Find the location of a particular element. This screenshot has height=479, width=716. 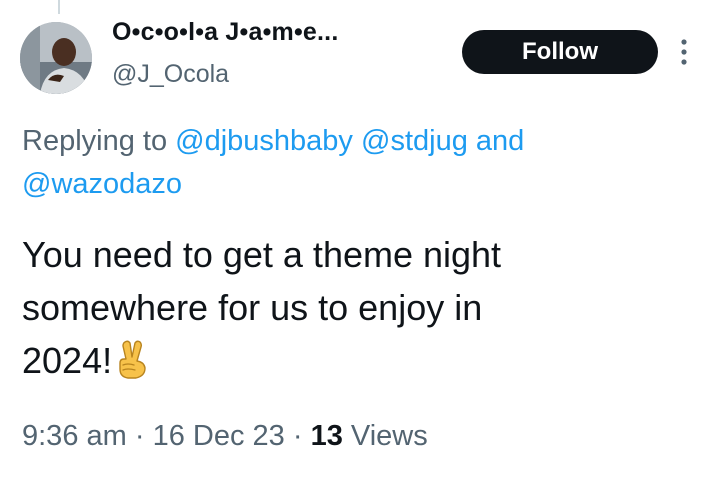

tweet-time: 9:36 am is located at coordinates (74, 436).